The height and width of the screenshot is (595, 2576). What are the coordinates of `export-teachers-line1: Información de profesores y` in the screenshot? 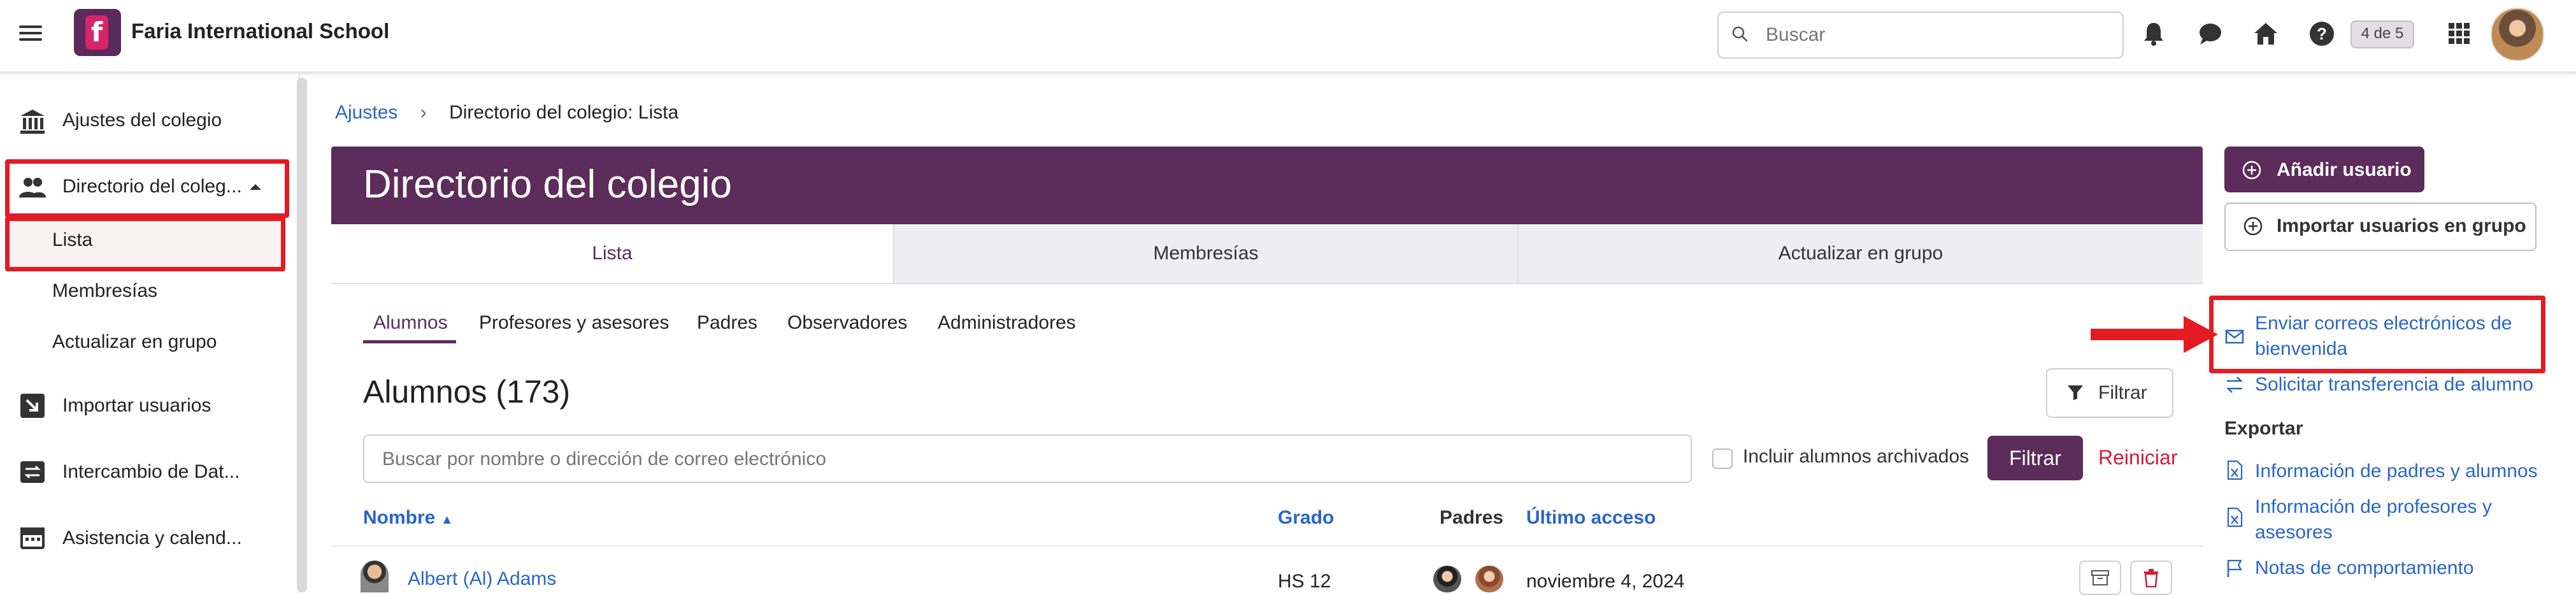 It's located at (2374, 506).